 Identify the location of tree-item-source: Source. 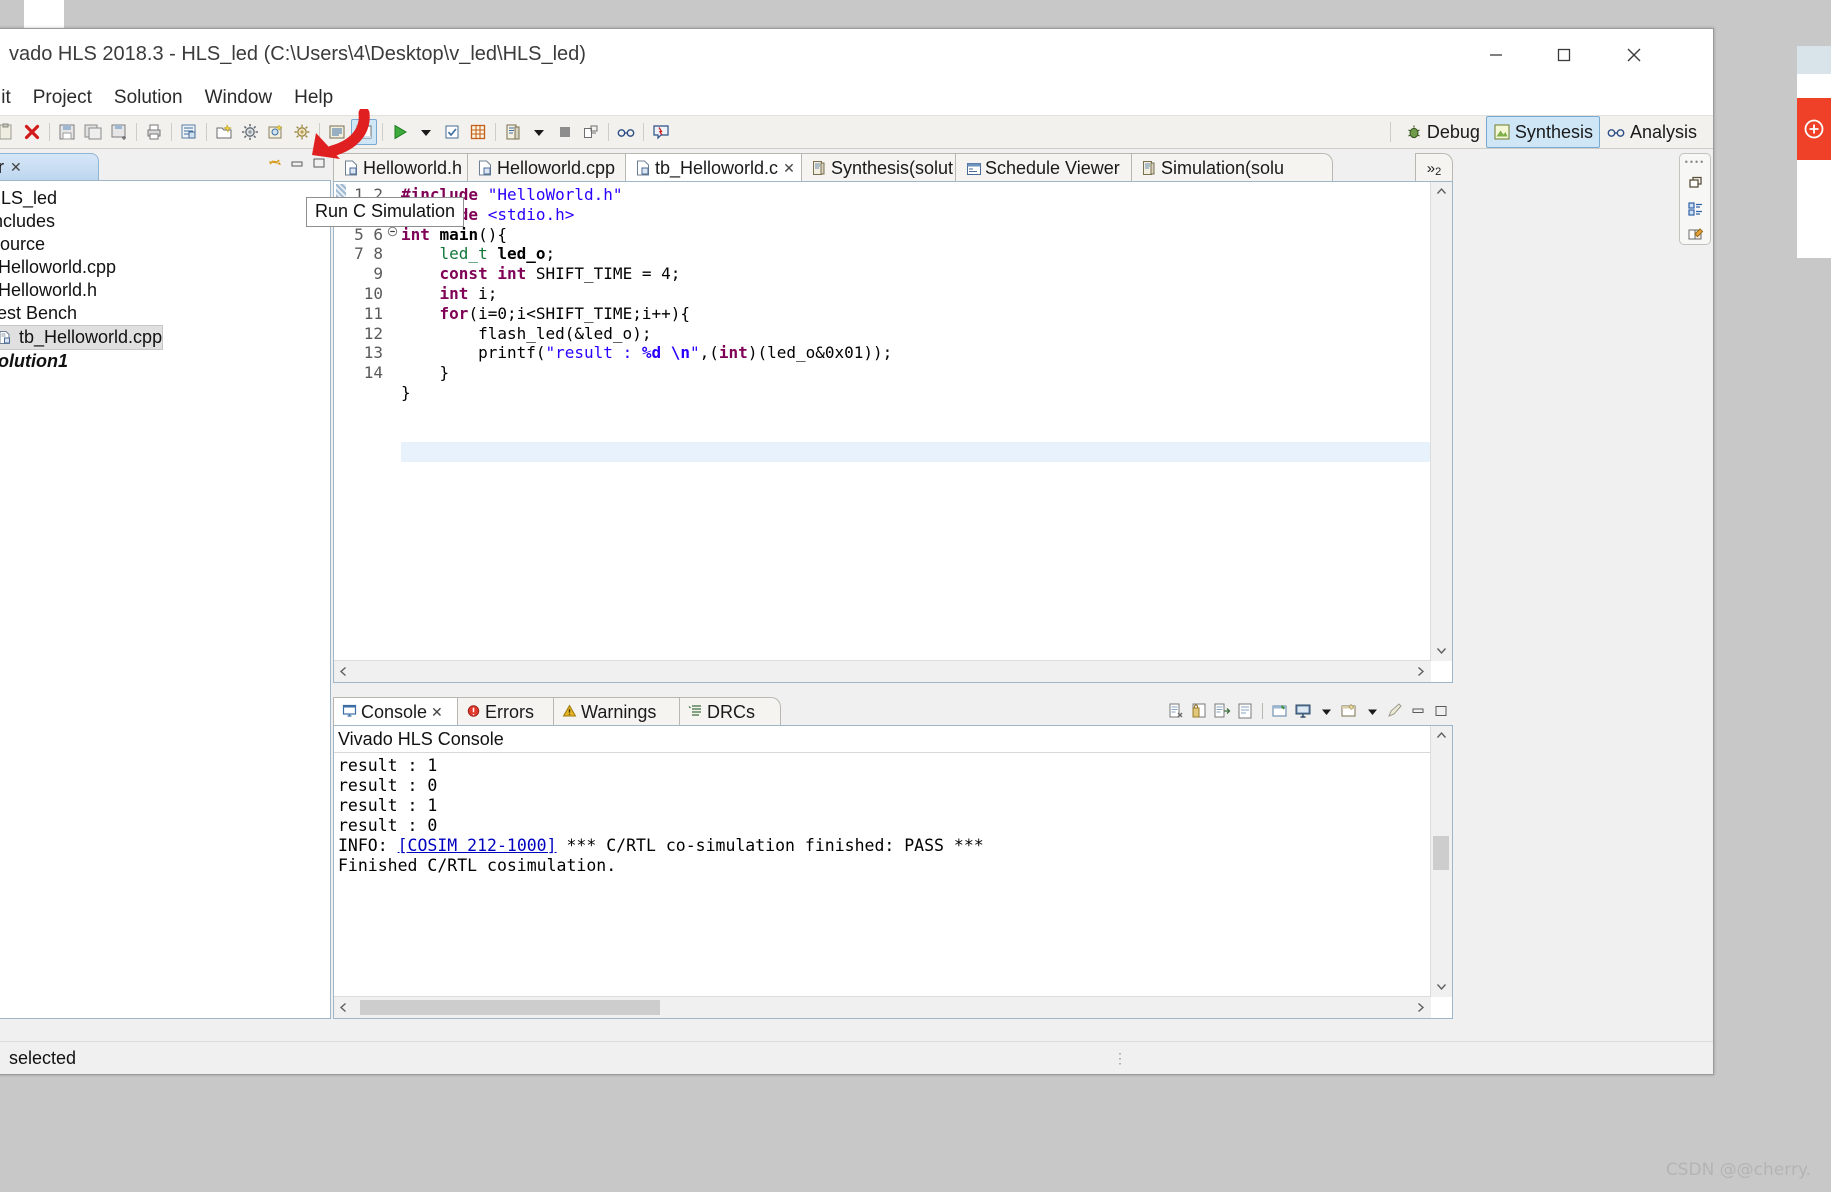
(165, 244).